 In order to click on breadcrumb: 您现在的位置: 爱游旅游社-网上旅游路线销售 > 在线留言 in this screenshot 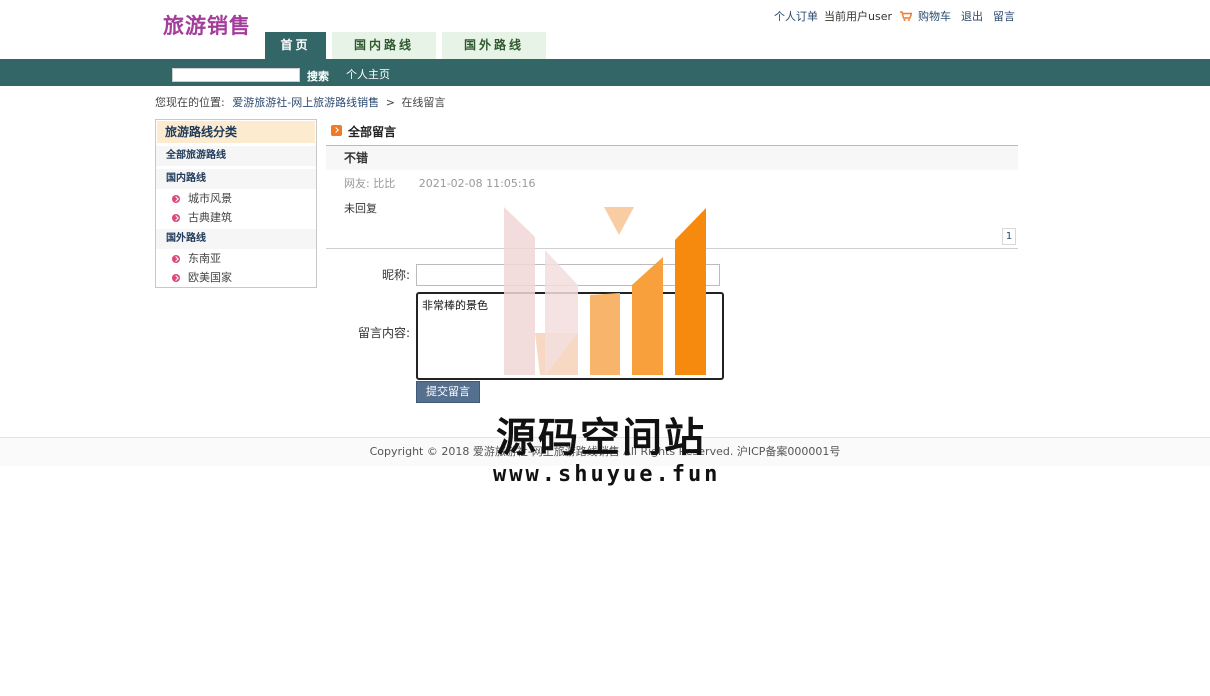, I will do `click(300, 102)`.